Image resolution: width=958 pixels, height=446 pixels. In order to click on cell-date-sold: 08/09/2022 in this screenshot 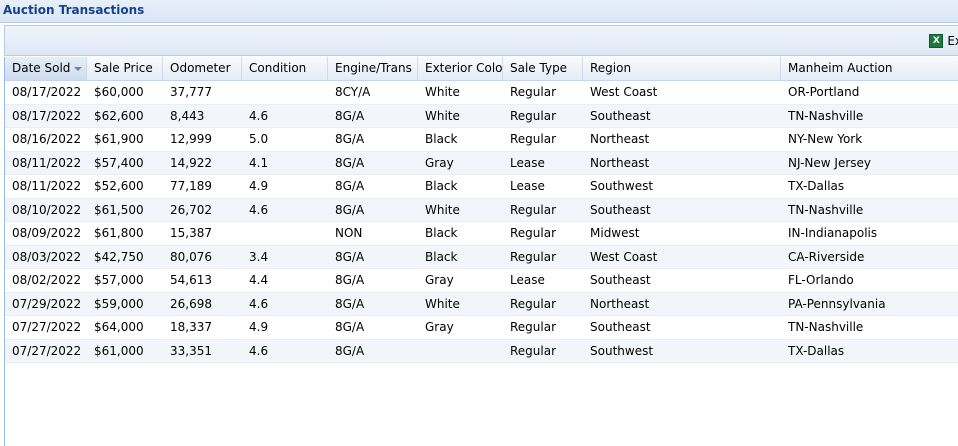, I will do `click(47, 233)`.